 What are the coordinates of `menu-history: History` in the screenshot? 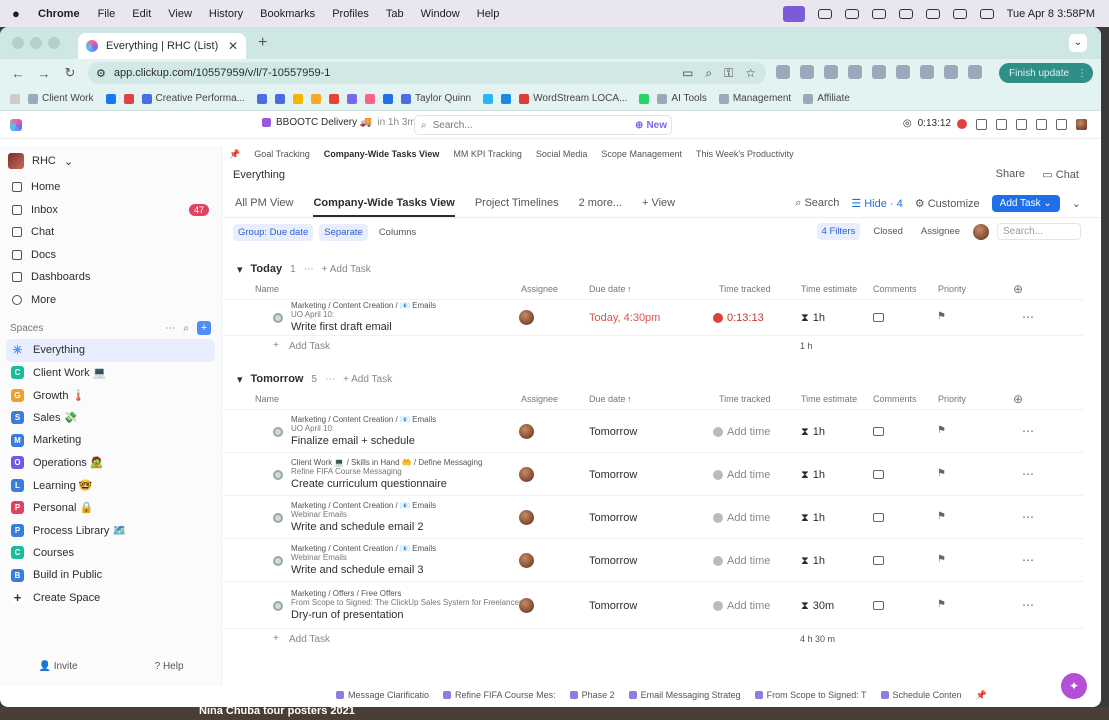 It's located at (226, 14).